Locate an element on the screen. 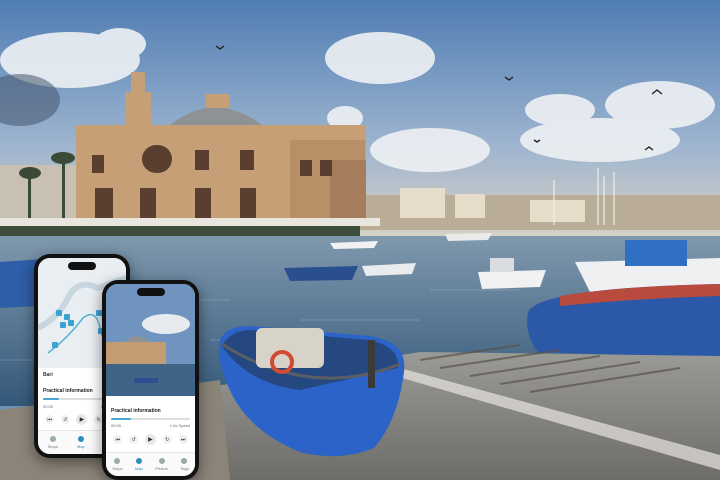  tab-tags: Tags is located at coordinates (184, 464).